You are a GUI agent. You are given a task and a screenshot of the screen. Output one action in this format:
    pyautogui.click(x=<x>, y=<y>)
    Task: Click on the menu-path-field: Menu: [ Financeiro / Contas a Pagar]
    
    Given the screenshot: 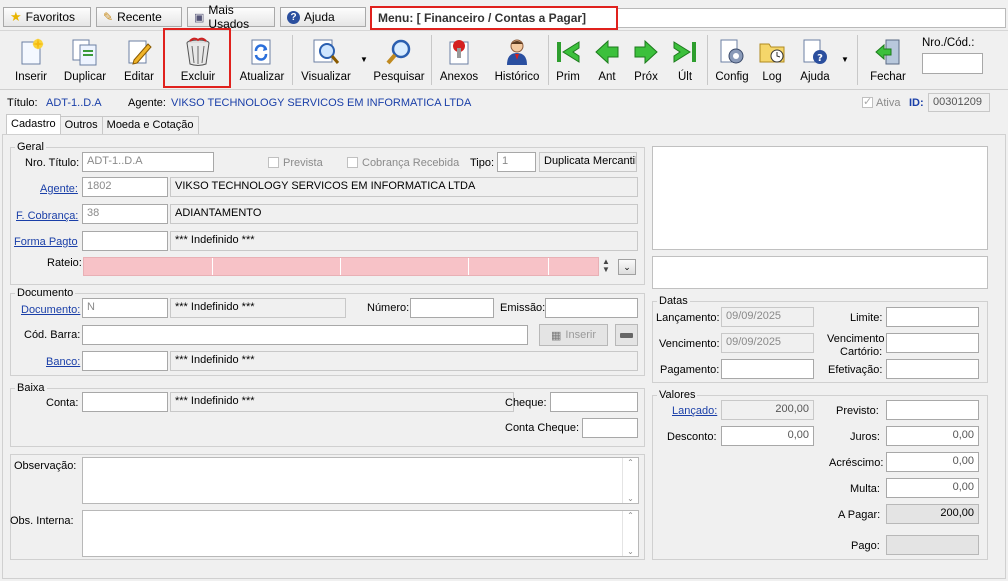 What is the action you would take?
    pyautogui.click(x=494, y=18)
    